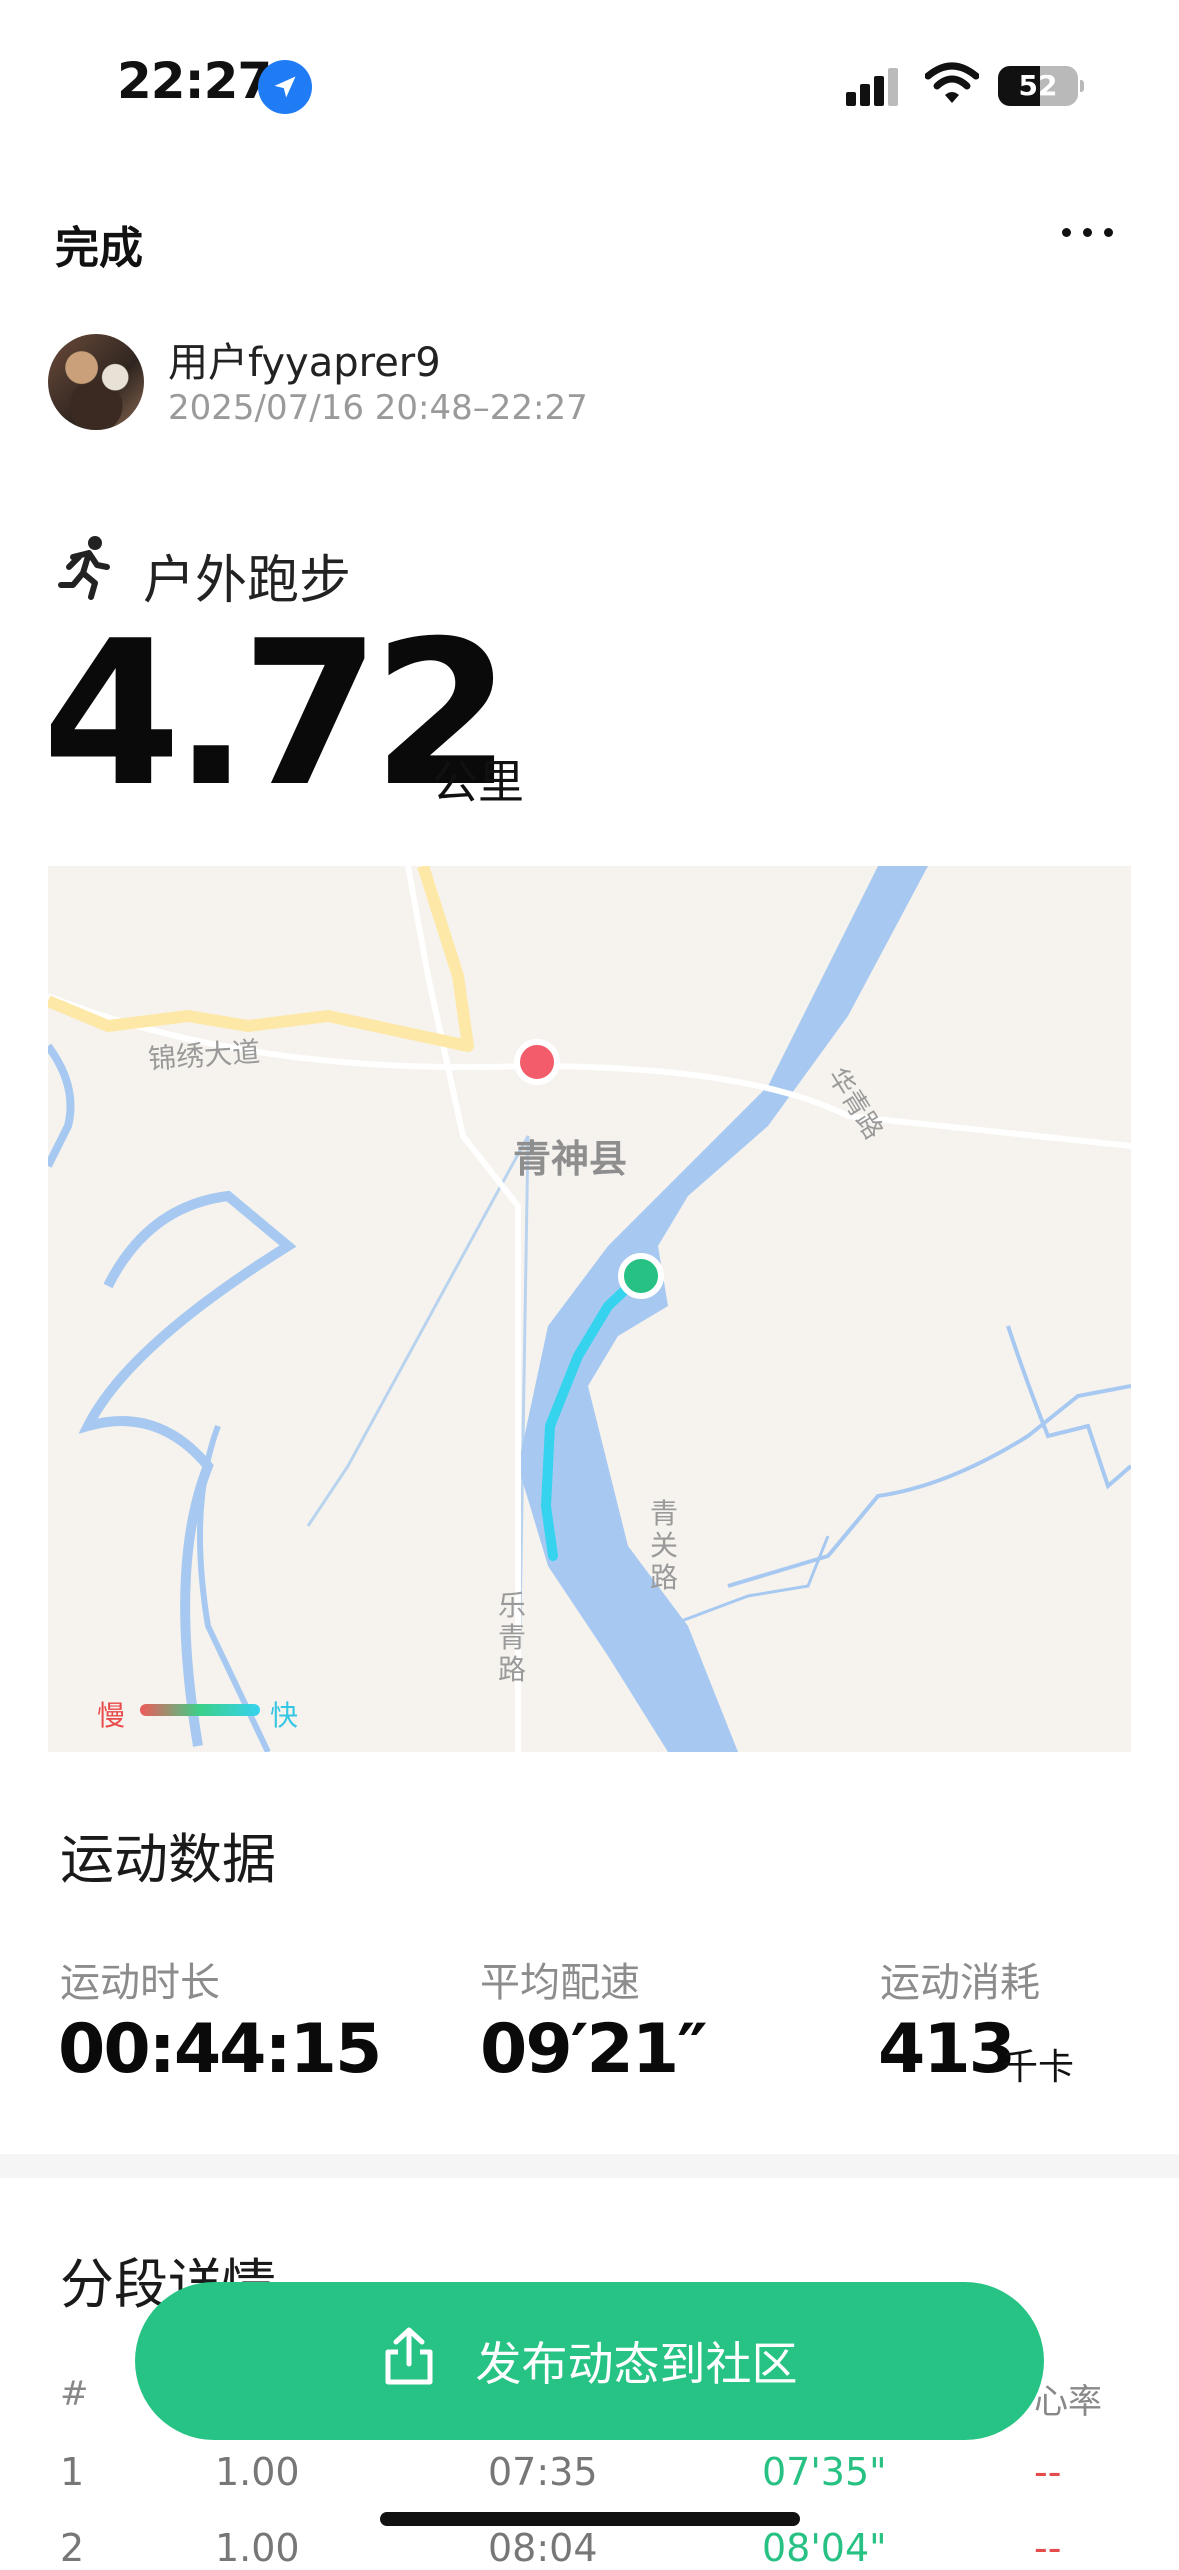 This screenshot has height=2570, width=1179. What do you see at coordinates (1038, 2067) in the screenshot?
I see `calories-unit: 千卡` at bounding box center [1038, 2067].